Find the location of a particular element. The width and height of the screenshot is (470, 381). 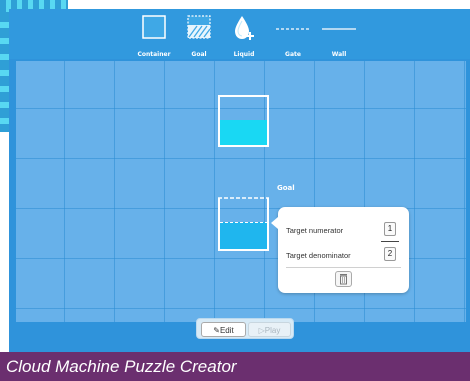

numerator-input: 1 is located at coordinates (390, 229).